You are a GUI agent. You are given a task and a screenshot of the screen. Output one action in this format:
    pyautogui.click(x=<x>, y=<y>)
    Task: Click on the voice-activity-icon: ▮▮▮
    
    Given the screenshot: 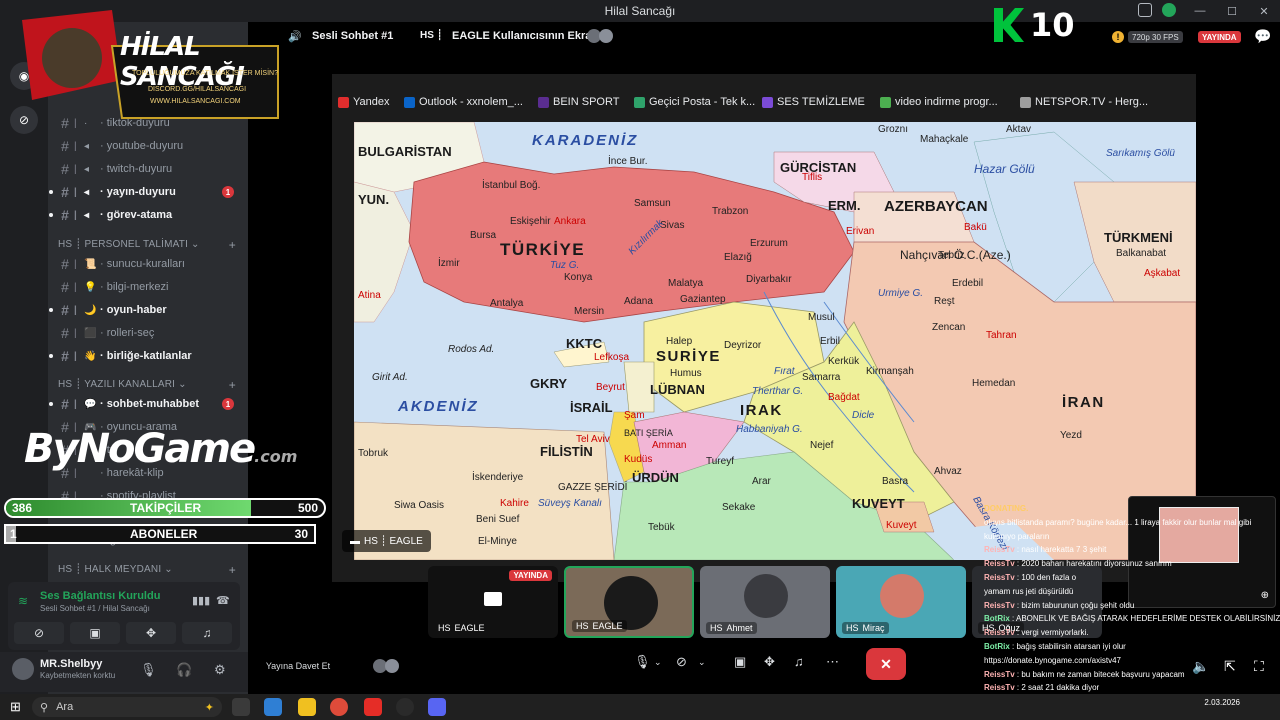 What is the action you would take?
    pyautogui.click(x=201, y=600)
    